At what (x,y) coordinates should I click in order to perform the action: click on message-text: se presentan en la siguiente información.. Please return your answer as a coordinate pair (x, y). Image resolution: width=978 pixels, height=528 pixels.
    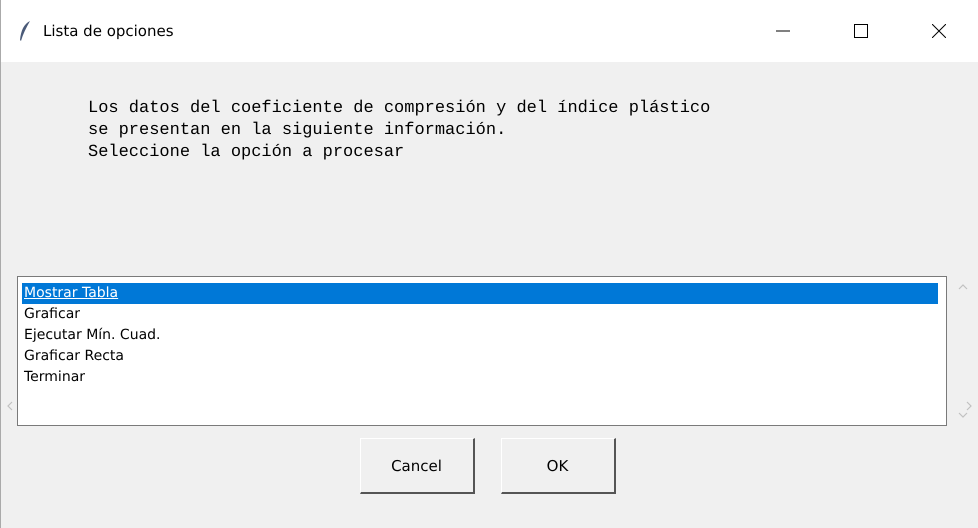
    Looking at the image, I should click on (298, 131).